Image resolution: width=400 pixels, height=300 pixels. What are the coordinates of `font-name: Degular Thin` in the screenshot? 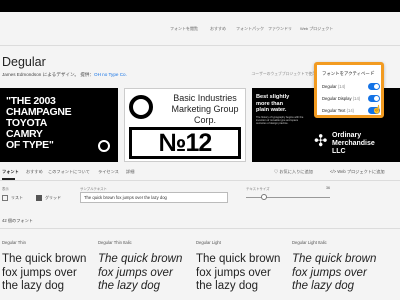 It's located at (14, 242).